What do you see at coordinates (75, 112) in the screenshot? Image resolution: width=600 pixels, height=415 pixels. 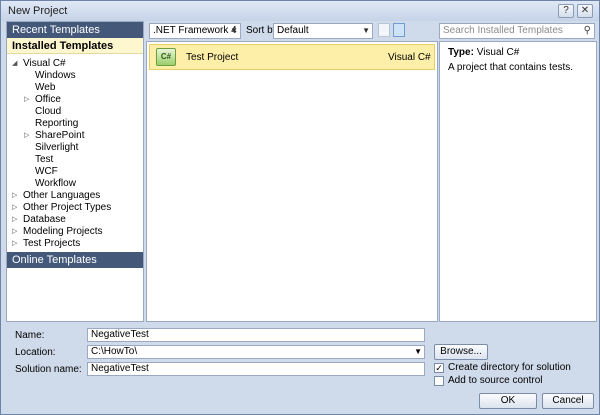 I see `tree-item: Cloud` at bounding box center [75, 112].